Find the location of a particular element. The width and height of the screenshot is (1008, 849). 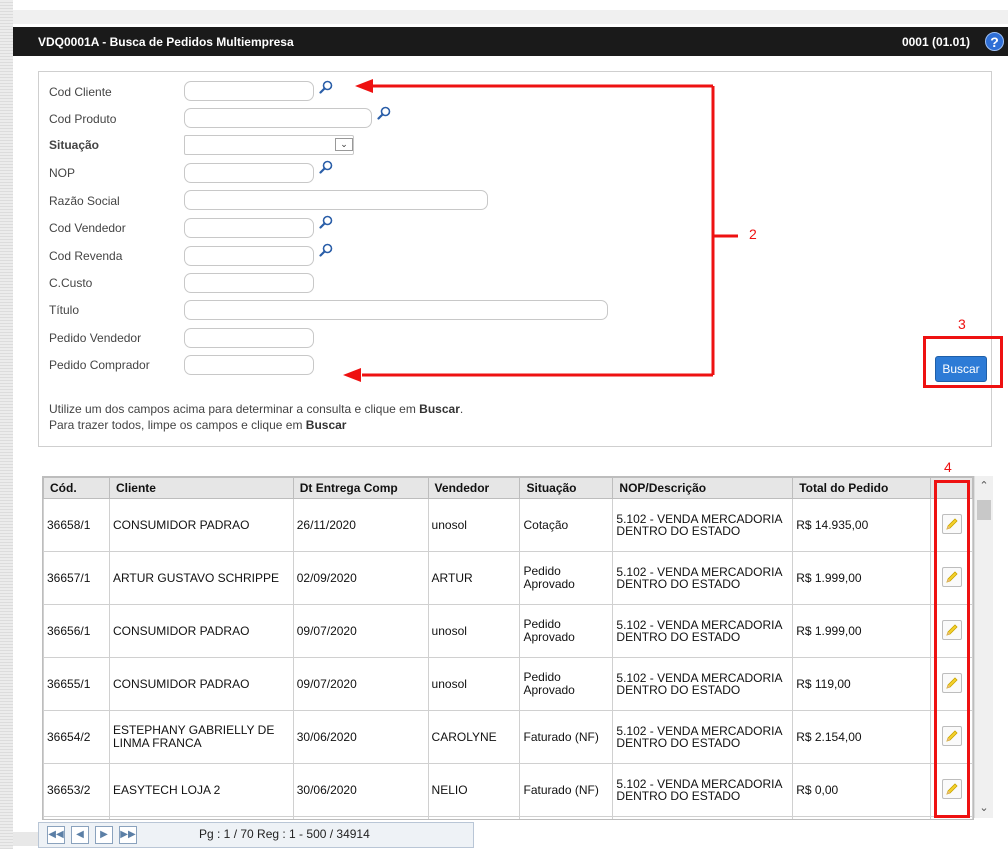

cell-dt: 26/11/2020 is located at coordinates (360, 525).